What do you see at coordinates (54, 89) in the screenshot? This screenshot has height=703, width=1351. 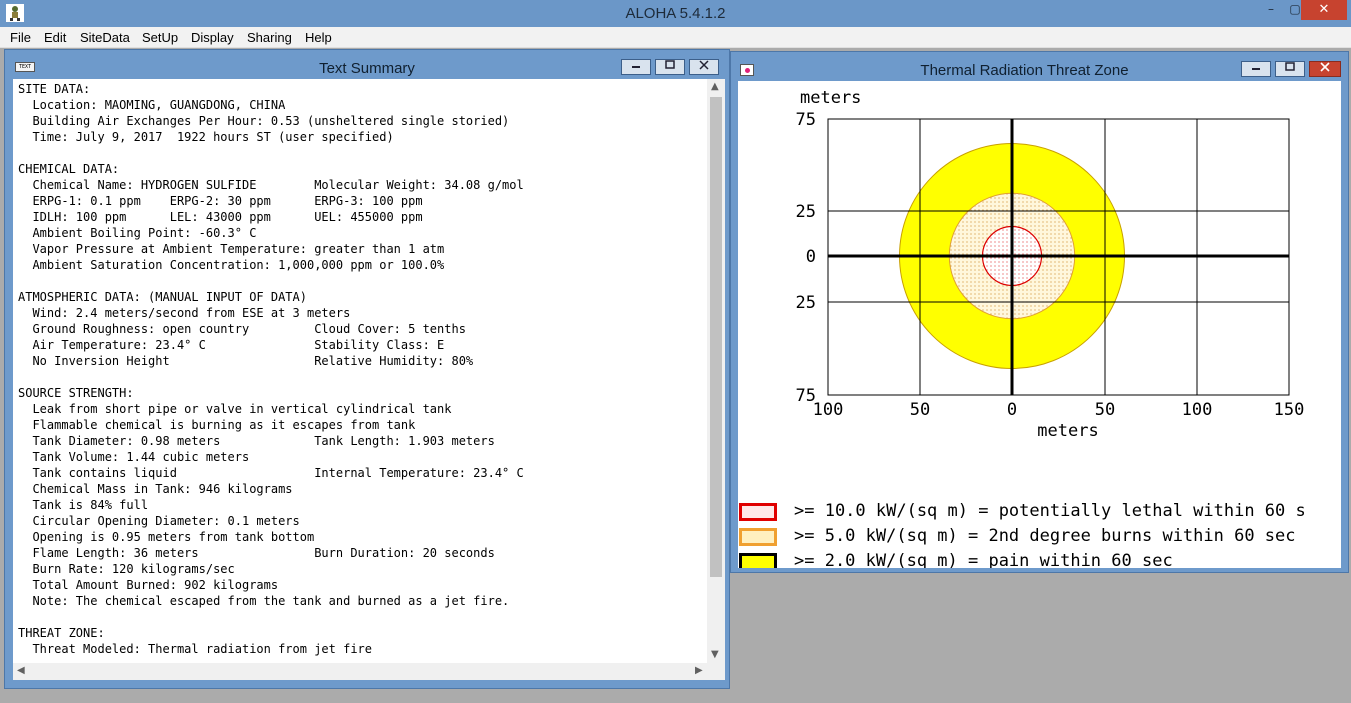 I see `summary-line: SITE DATA:` at bounding box center [54, 89].